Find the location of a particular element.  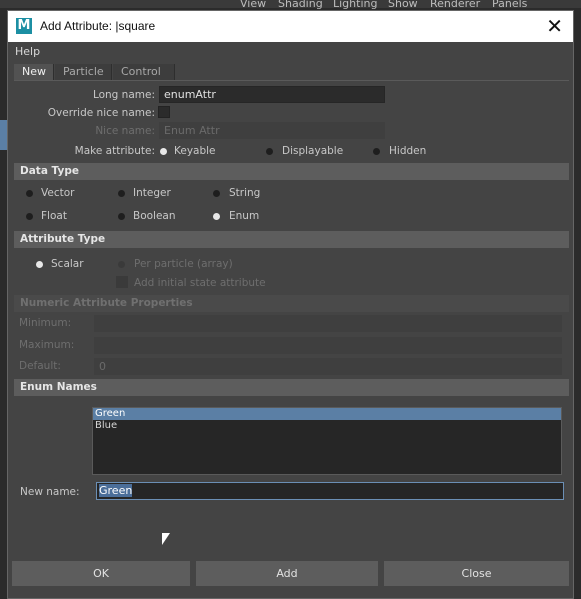

enum-names-section-header: Enum Names is located at coordinates (291, 387).